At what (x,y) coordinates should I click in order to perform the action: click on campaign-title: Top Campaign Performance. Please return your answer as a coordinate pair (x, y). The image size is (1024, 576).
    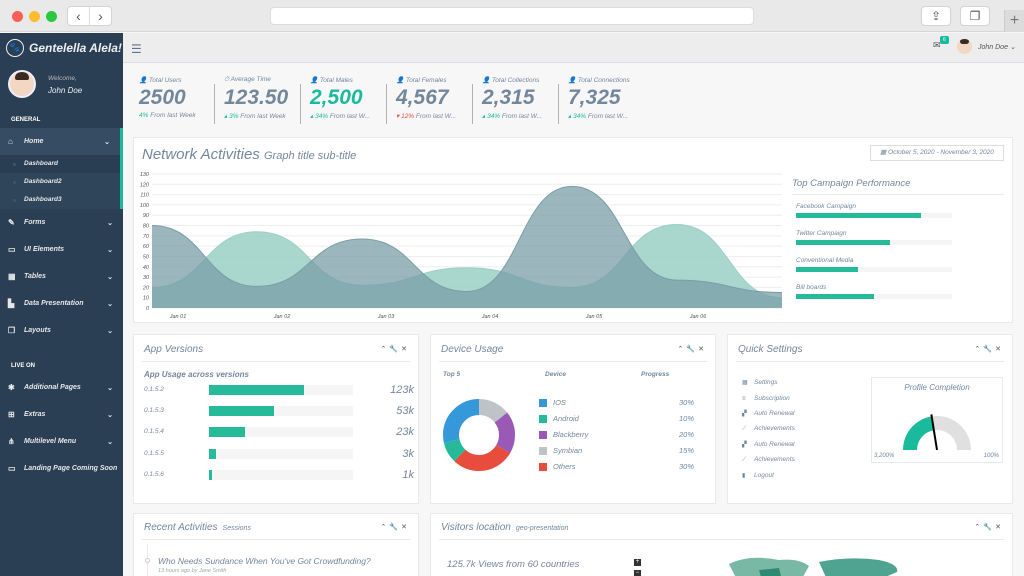
    Looking at the image, I should click on (851, 183).